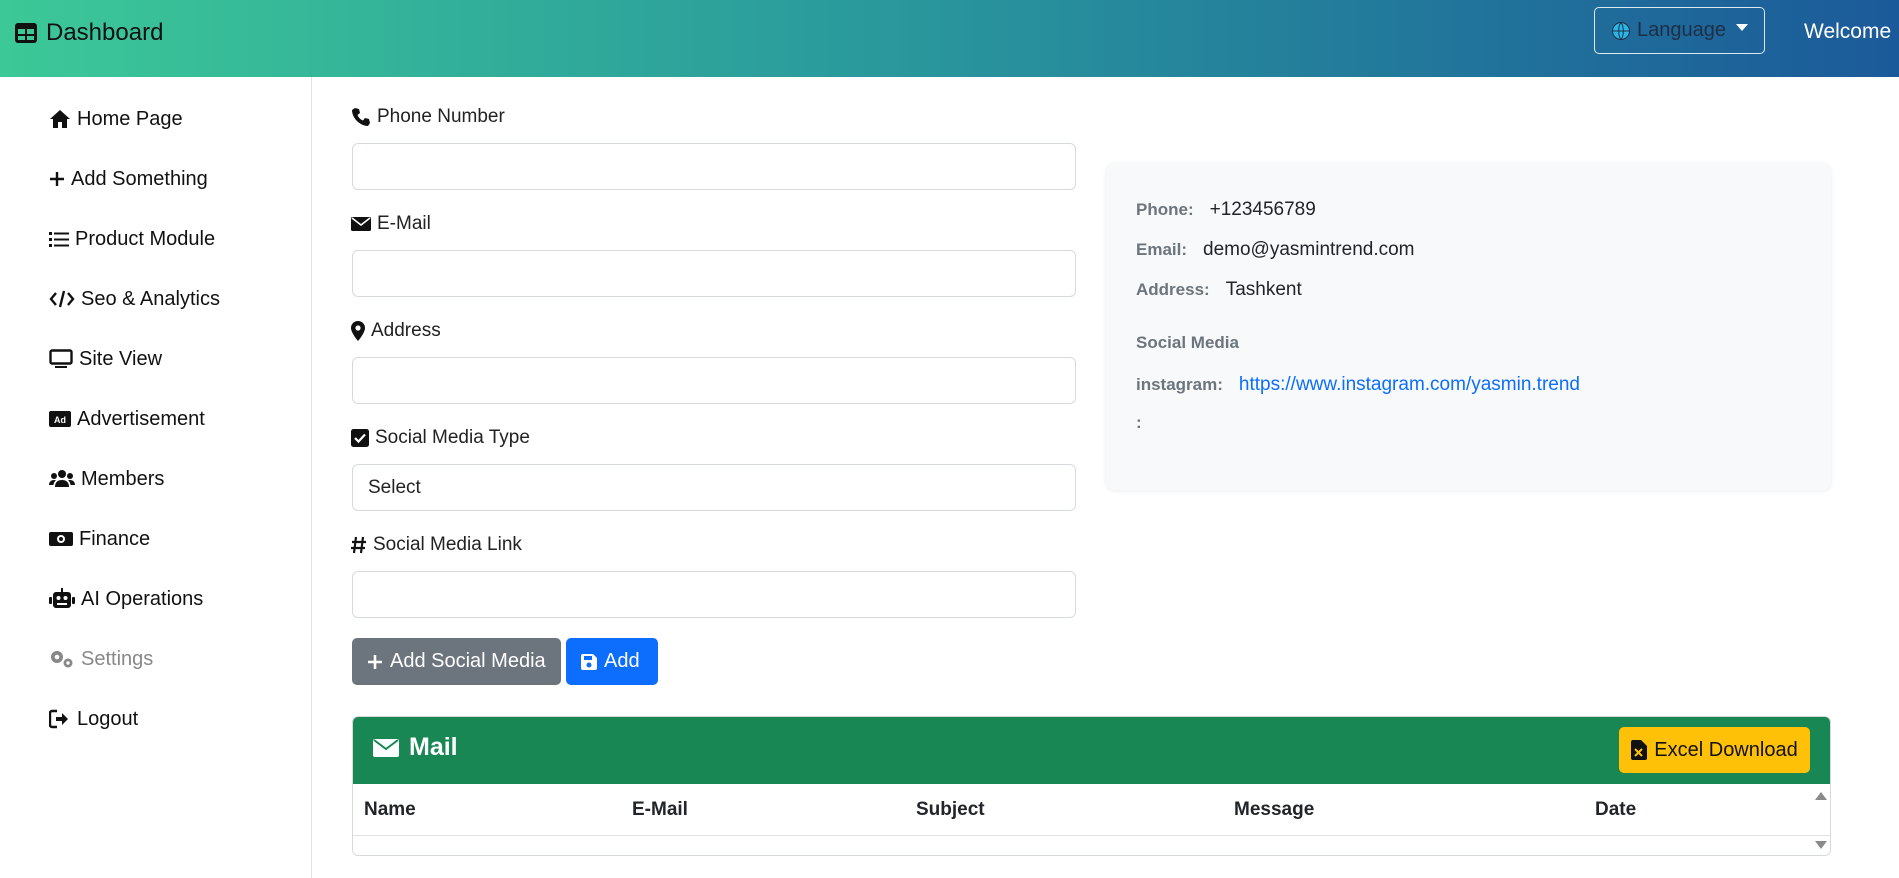 Image resolution: width=1899 pixels, height=878 pixels. I want to click on scroll-up-arrow-icon, so click(1821, 796).